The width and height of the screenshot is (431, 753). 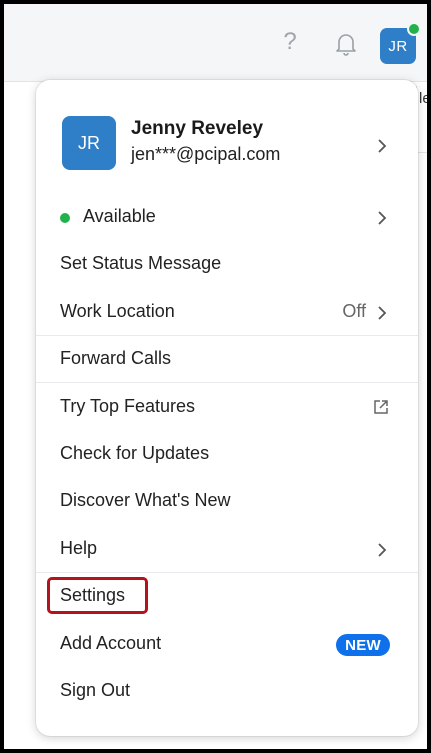 I want to click on add-account-label: Add Account, so click(x=111, y=643).